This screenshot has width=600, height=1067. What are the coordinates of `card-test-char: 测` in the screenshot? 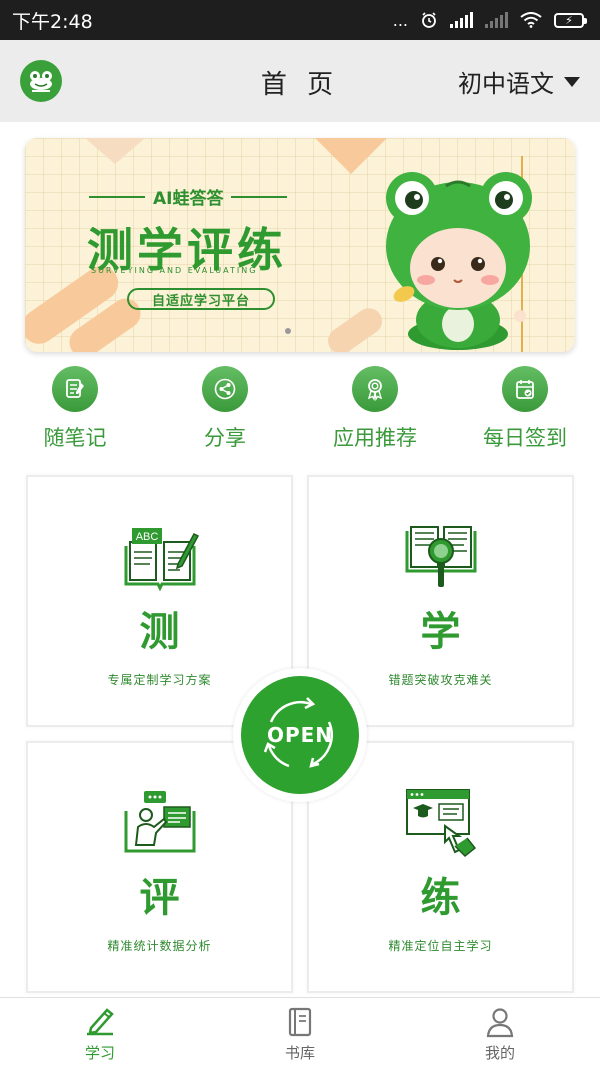 It's located at (159, 632).